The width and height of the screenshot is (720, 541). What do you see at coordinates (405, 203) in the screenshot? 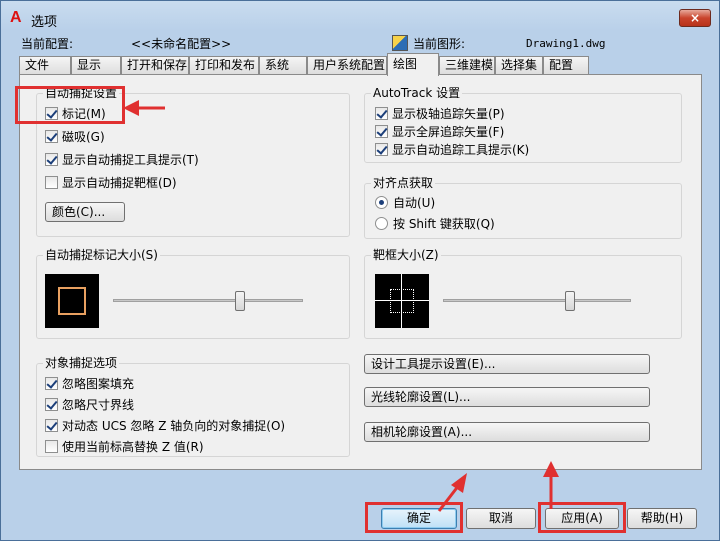
I see `auto-radio: 自动(U)` at bounding box center [405, 203].